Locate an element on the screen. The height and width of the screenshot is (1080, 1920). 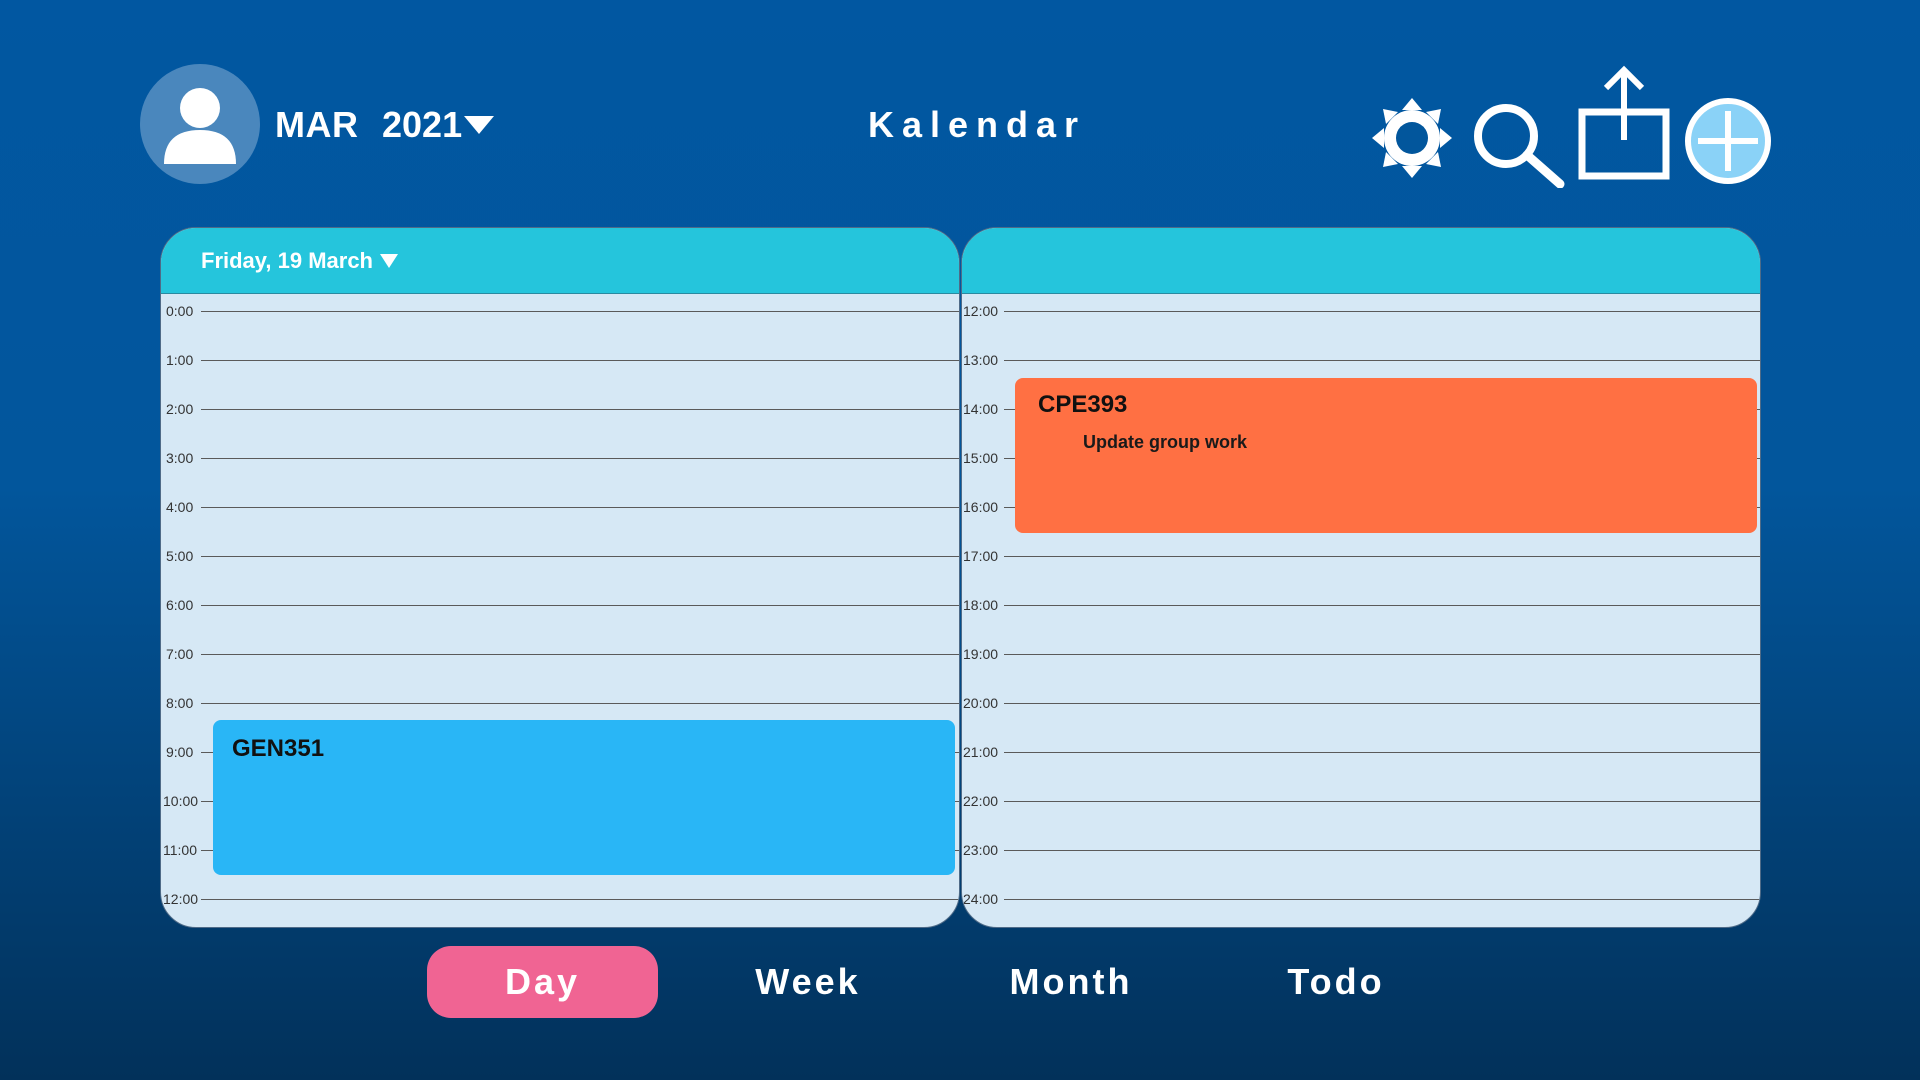
hour-label: 19:00 is located at coordinates (981, 654).